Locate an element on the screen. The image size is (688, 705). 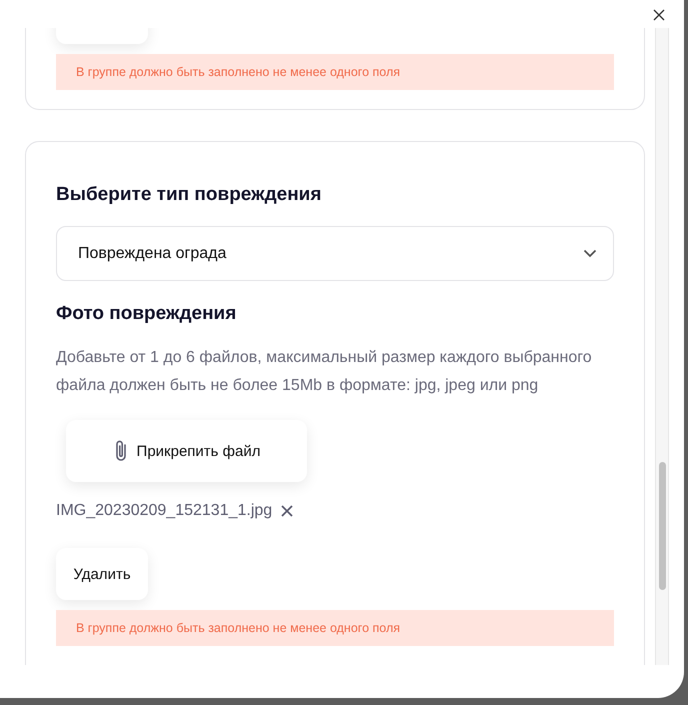
remove-icon is located at coordinates (287, 511).